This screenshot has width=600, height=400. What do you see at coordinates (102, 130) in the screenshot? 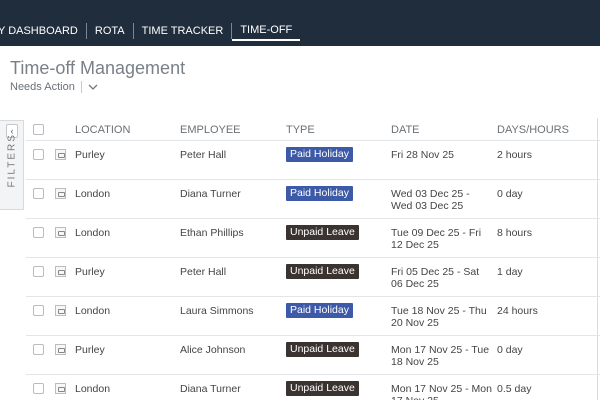
I see `column-header-location: LOCATION` at bounding box center [102, 130].